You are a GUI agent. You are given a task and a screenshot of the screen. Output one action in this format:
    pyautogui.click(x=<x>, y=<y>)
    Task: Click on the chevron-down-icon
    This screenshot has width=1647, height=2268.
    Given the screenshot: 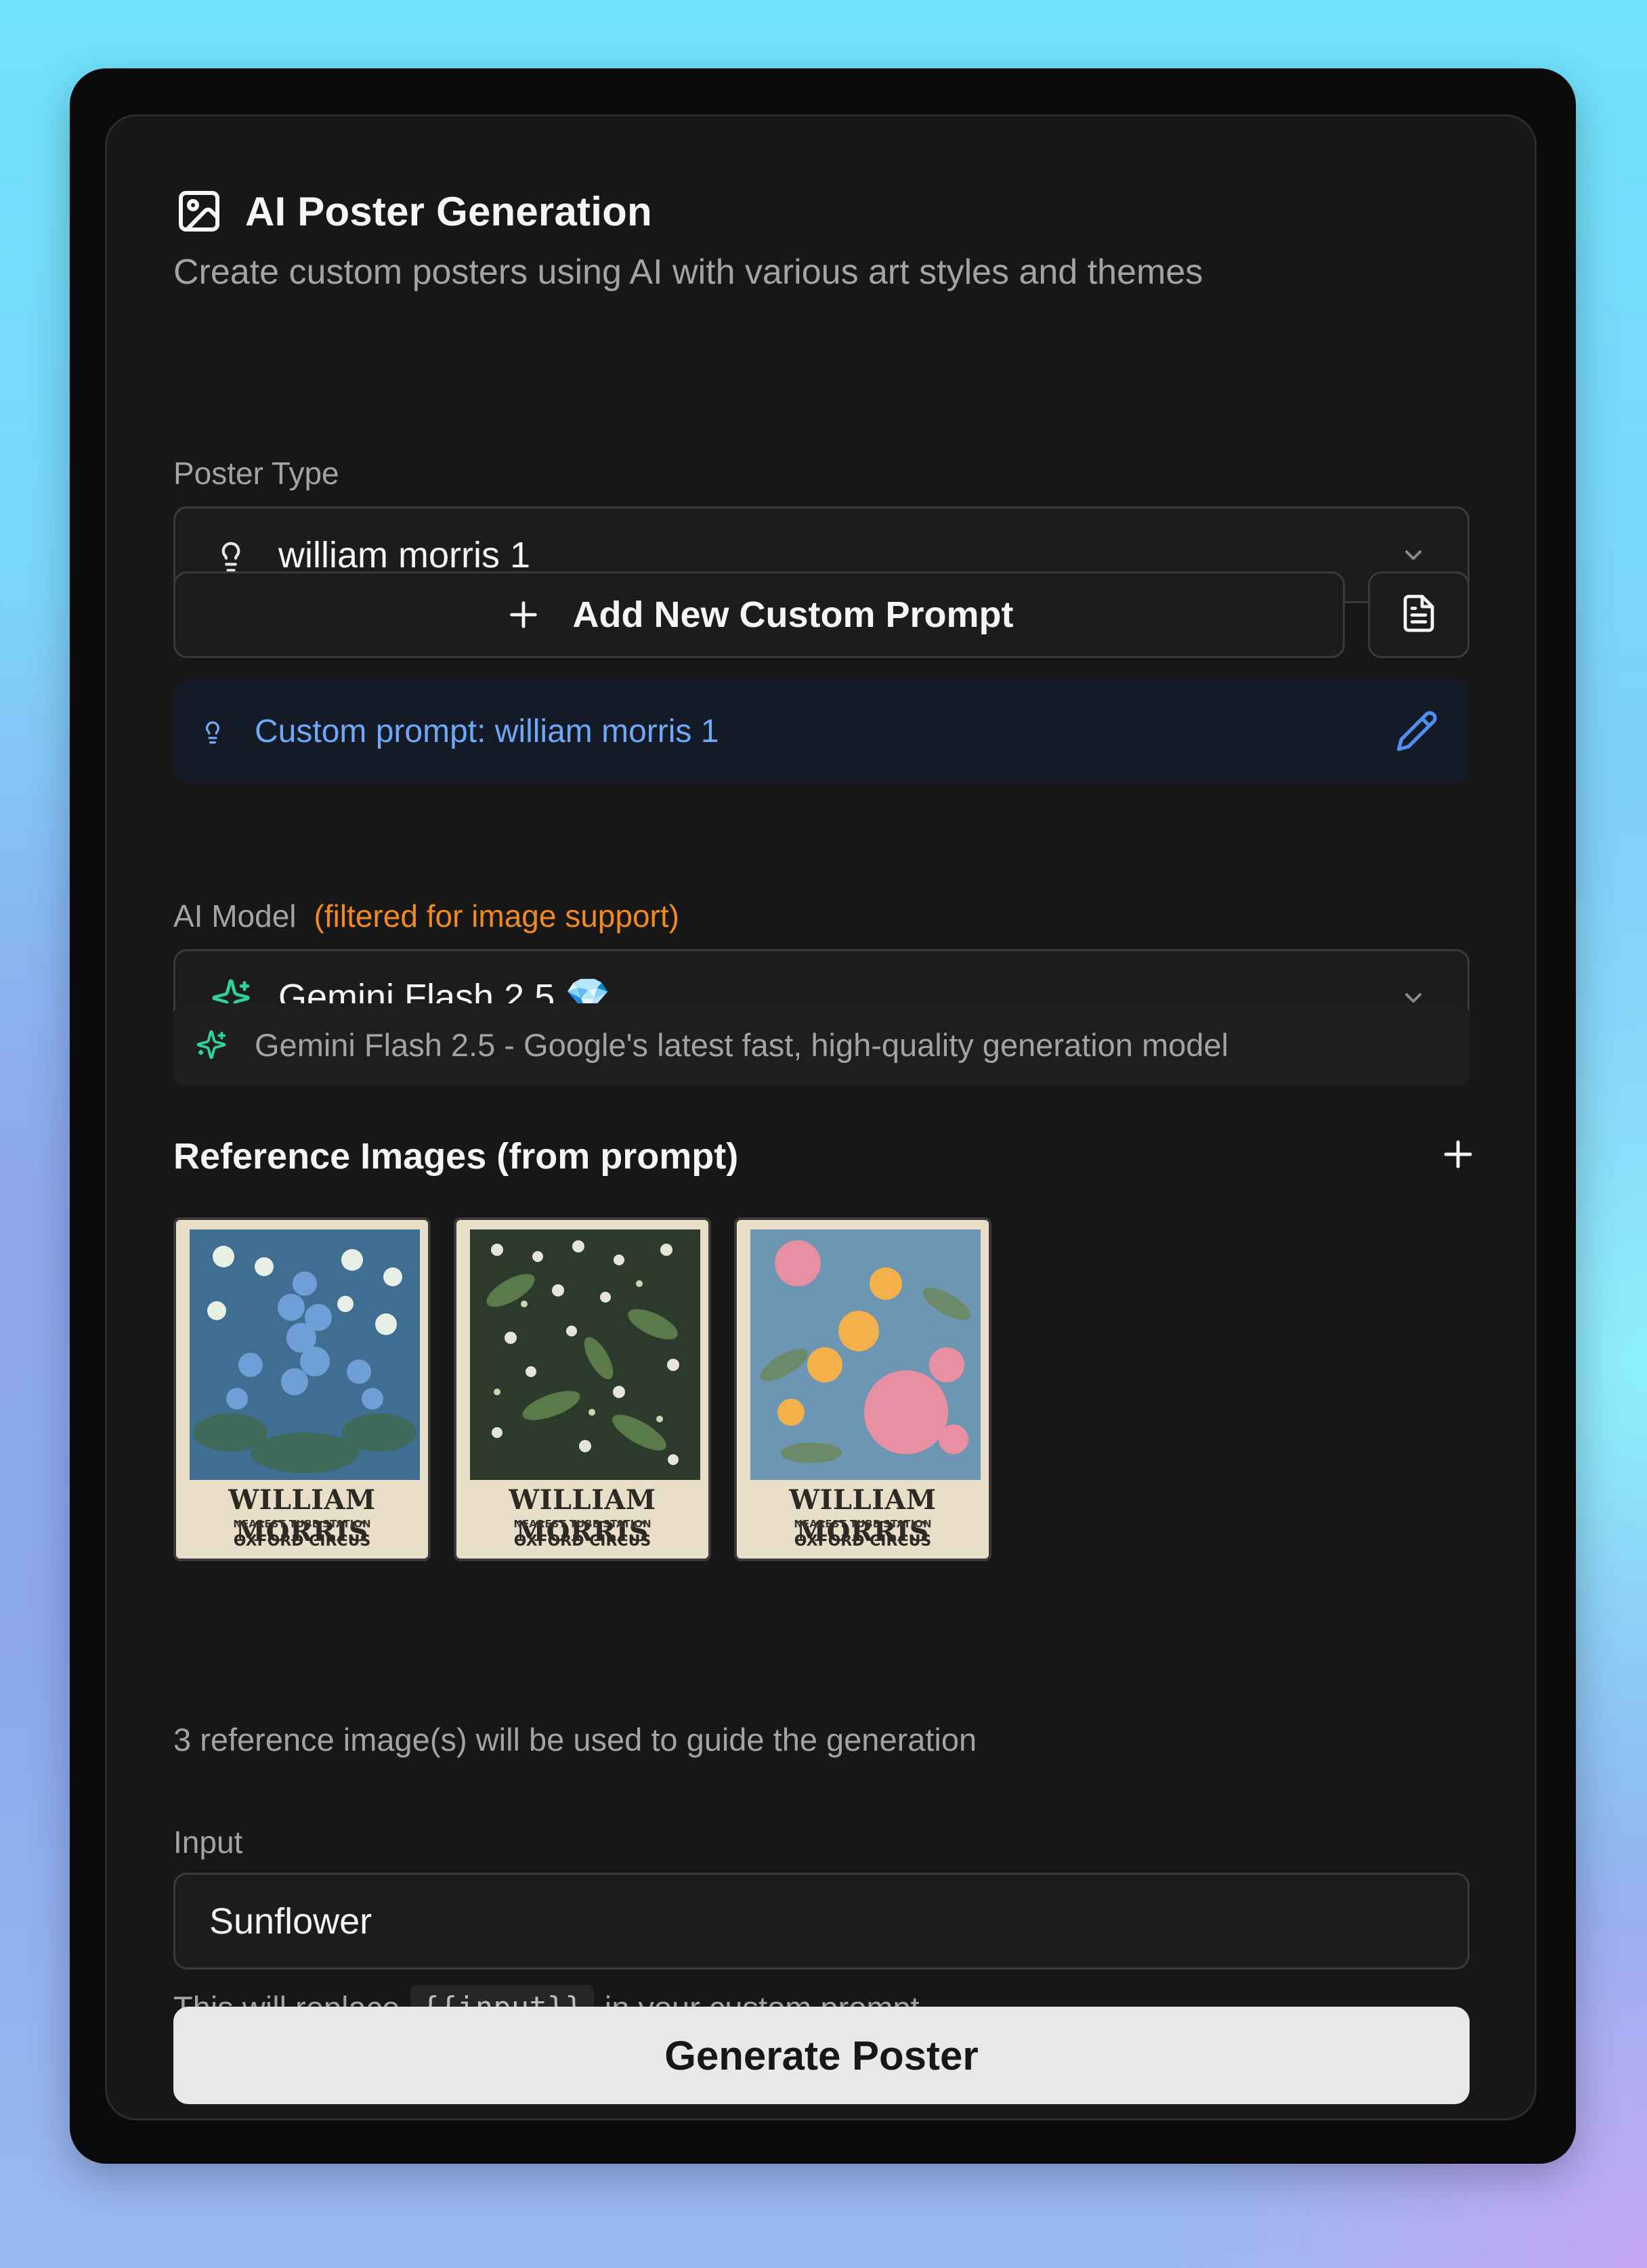 What is the action you would take?
    pyautogui.click(x=1413, y=555)
    